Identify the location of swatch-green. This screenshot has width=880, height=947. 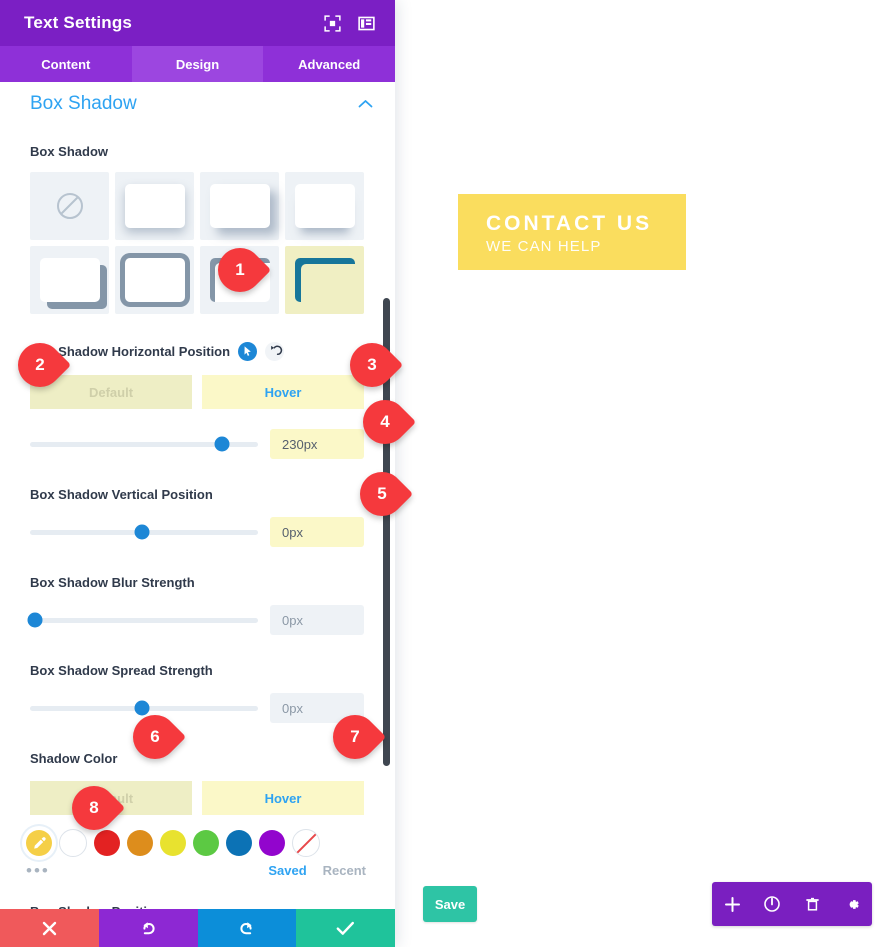
(206, 843).